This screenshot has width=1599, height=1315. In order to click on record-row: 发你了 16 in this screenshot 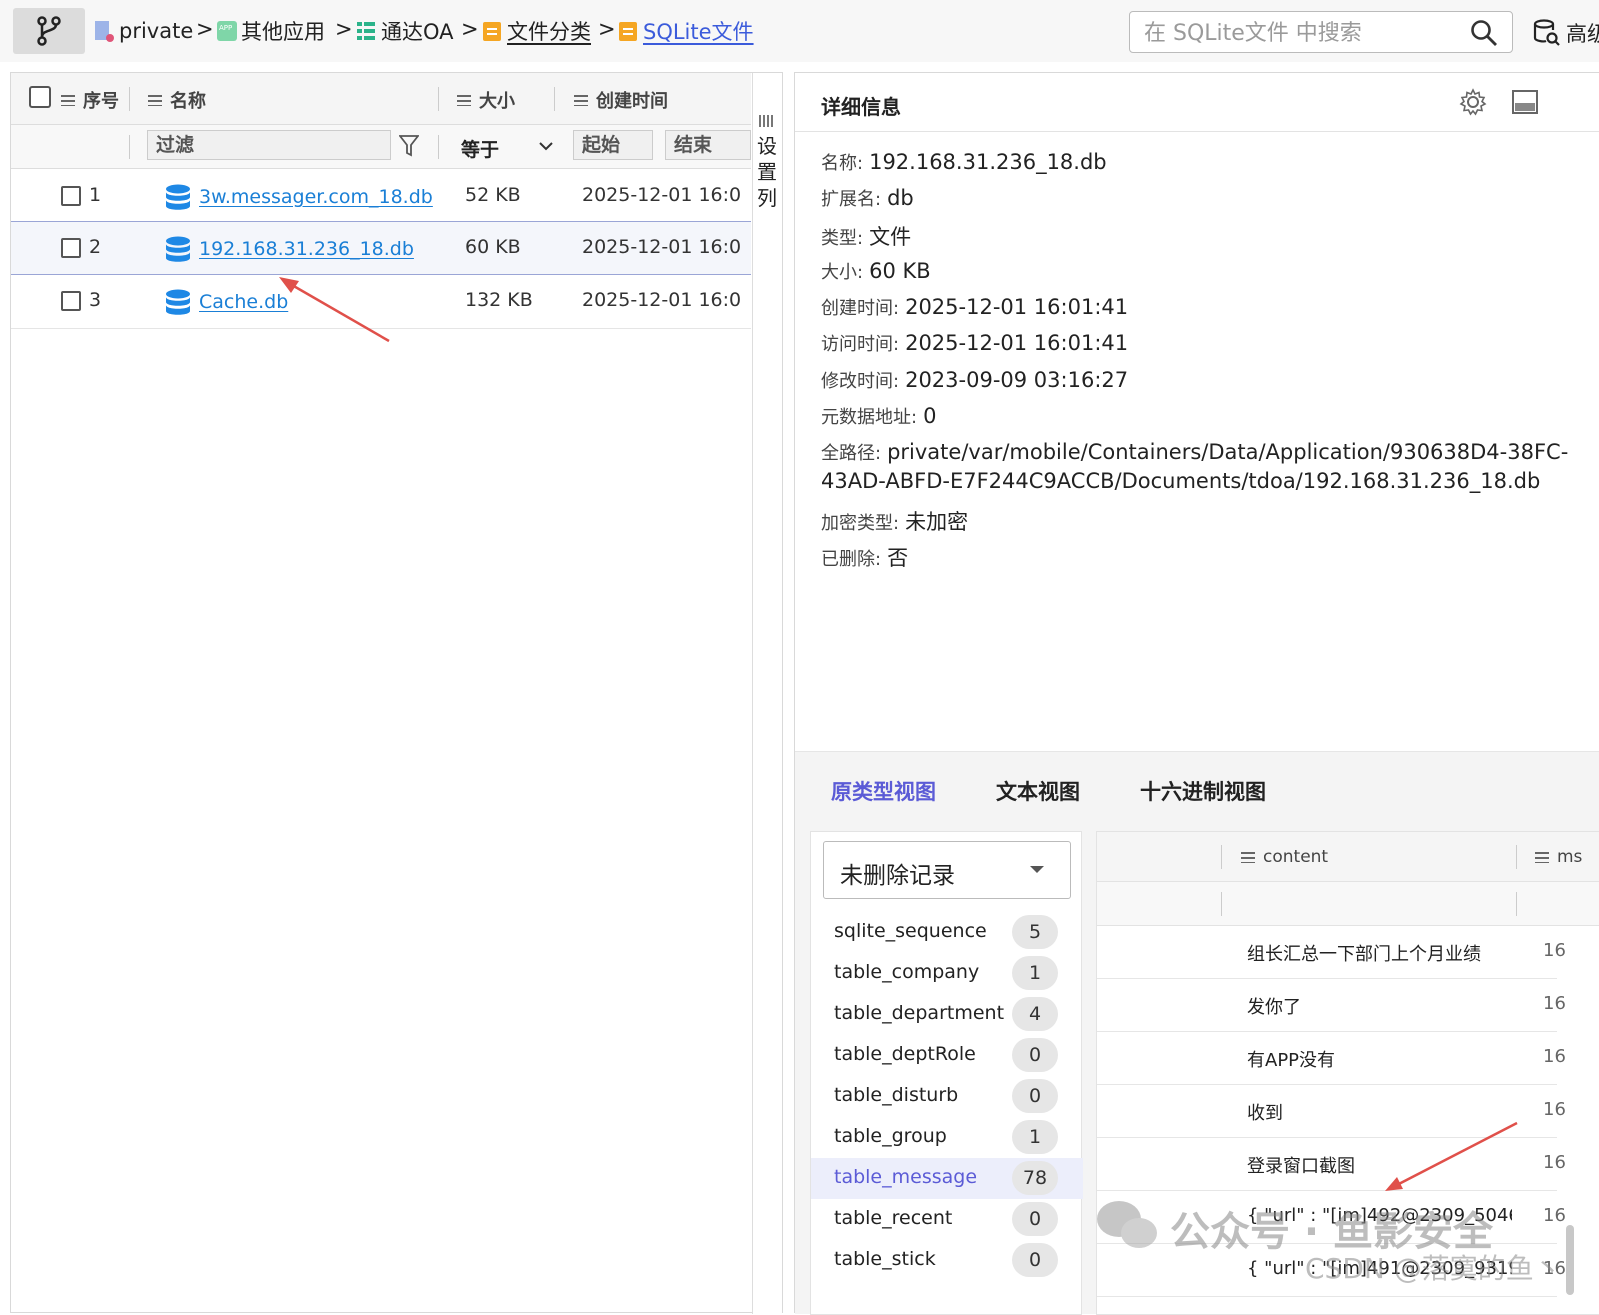, I will do `click(1331, 1005)`.